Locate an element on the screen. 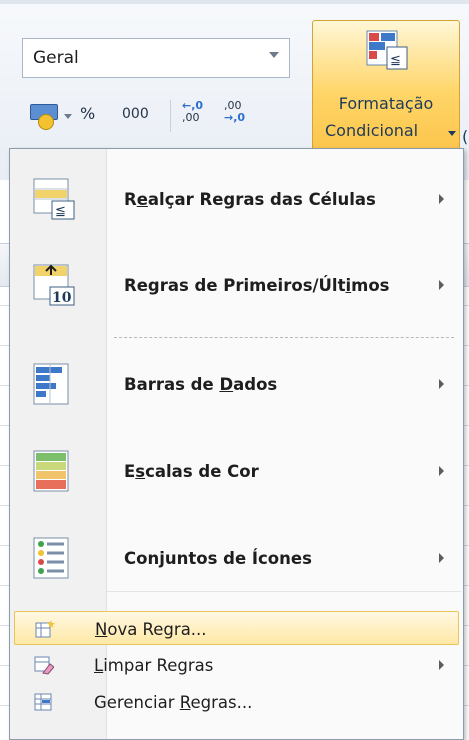 The width and height of the screenshot is (469, 740). data-bars-icon is located at coordinates (51, 384).